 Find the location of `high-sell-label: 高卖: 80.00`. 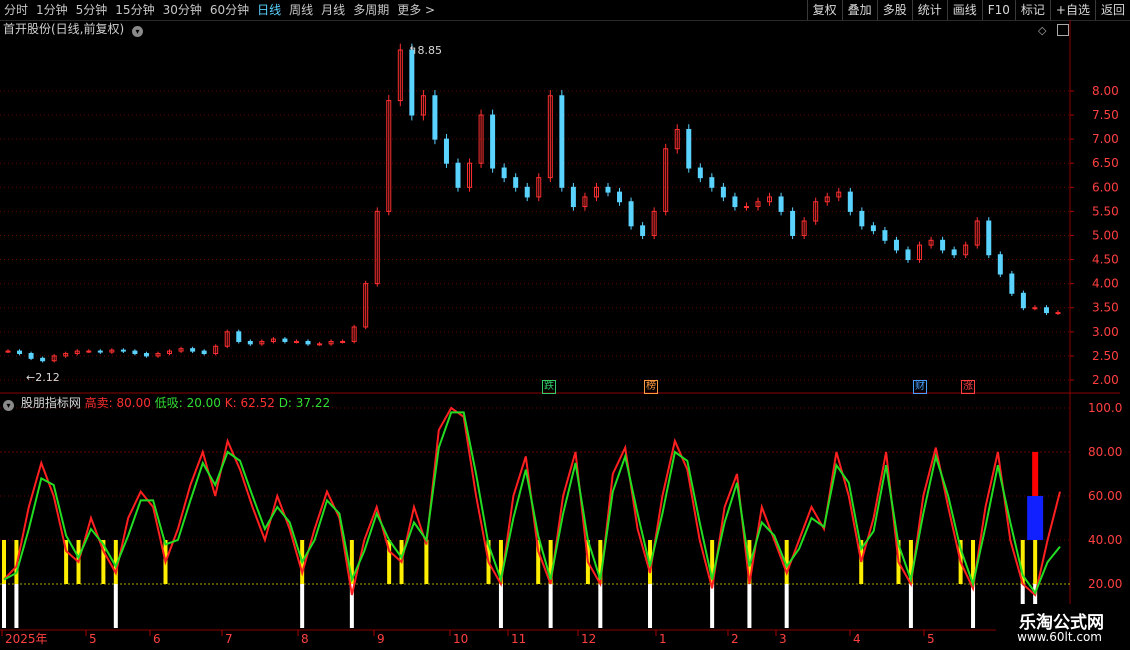

high-sell-label: 高卖: 80.00 is located at coordinates (117, 403).